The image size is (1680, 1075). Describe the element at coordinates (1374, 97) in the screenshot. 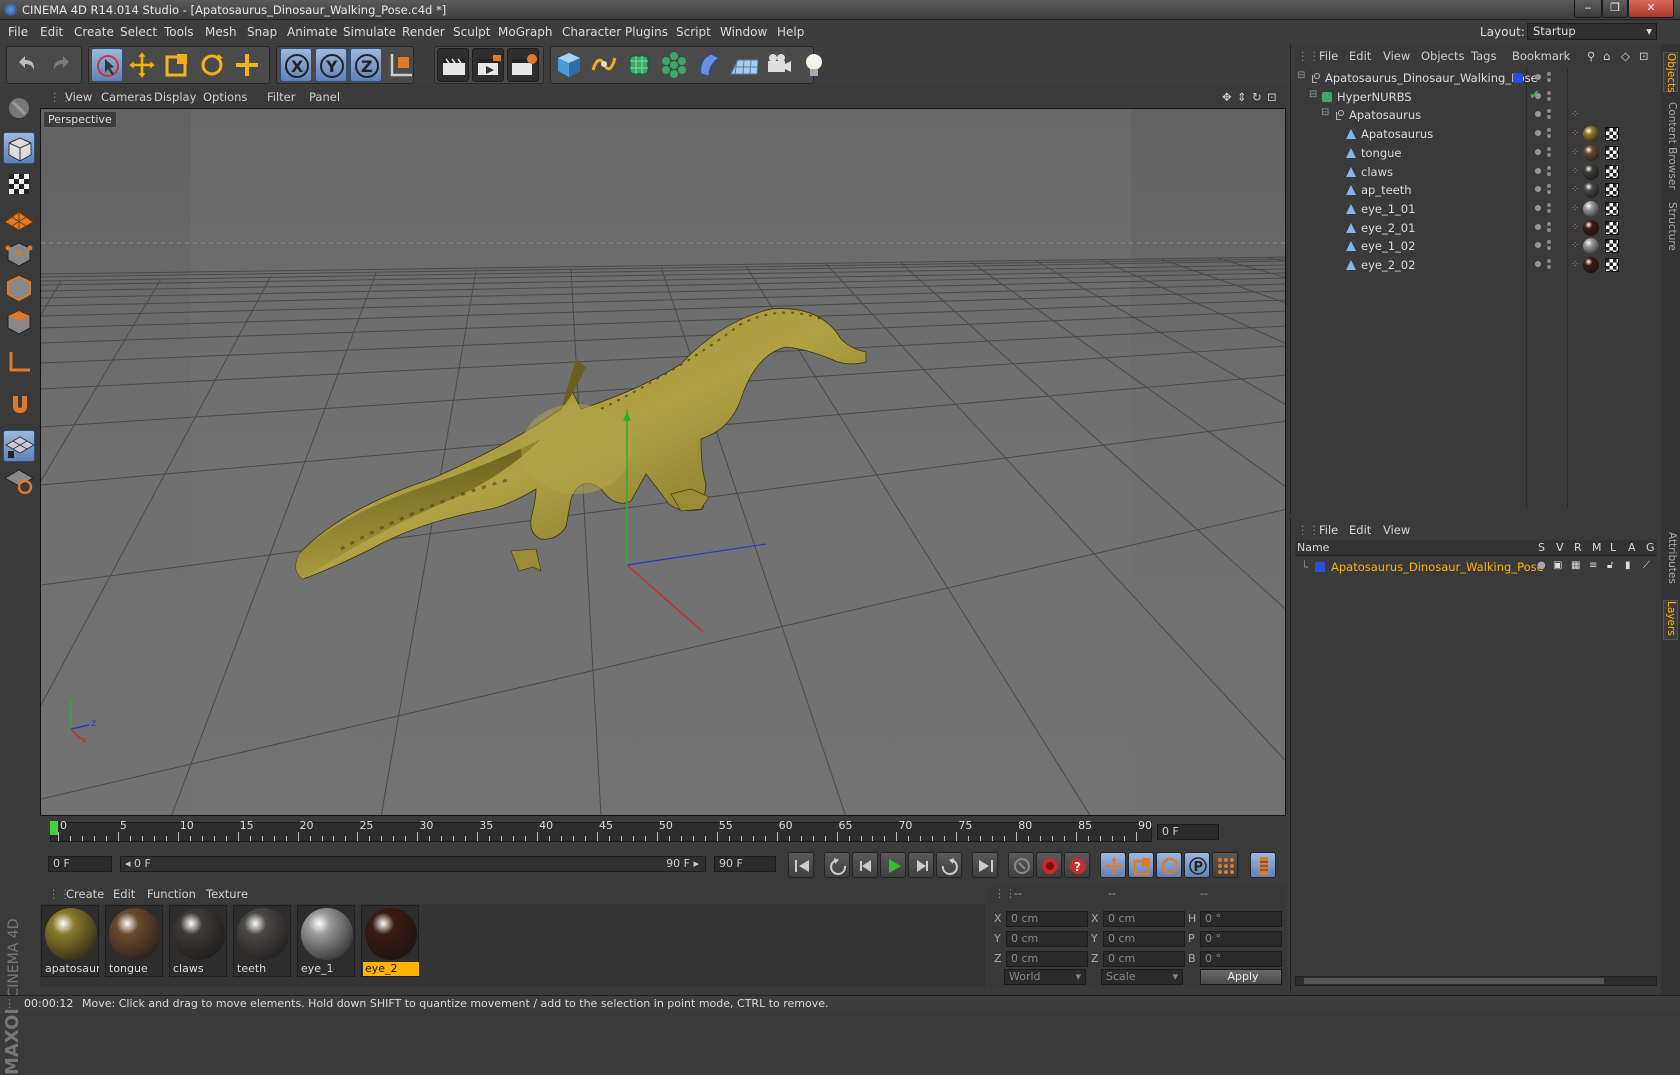

I see `object-name: HyperNURBS` at that location.